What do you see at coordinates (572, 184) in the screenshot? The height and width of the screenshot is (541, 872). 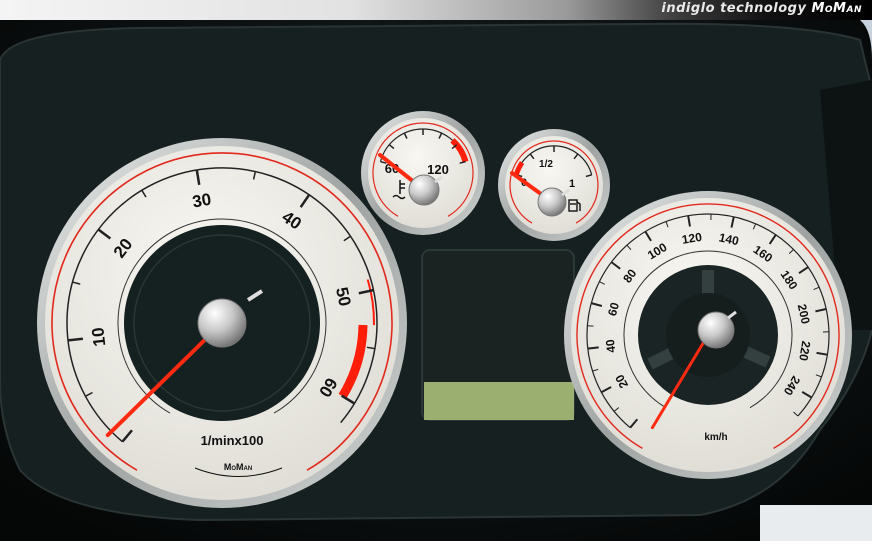 I see `fuel-tick-label: 1` at bounding box center [572, 184].